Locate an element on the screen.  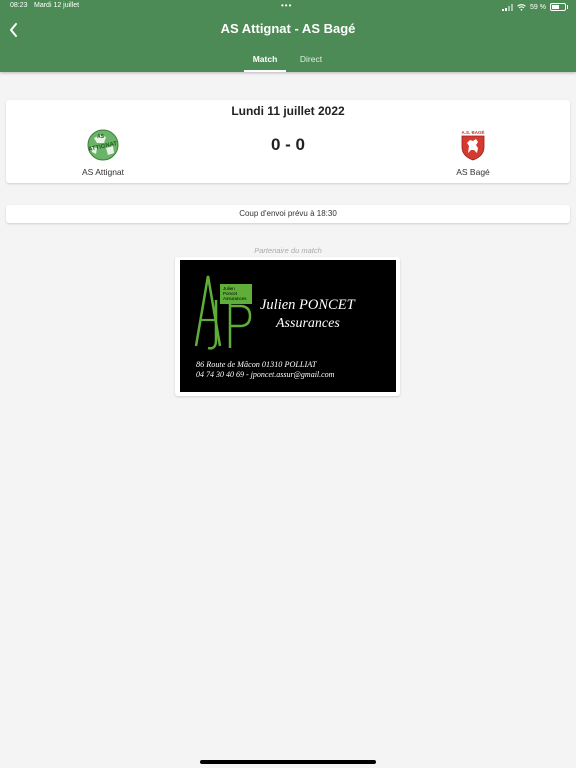
status-date: Mardi 12 juillet is located at coordinates (57, 5).